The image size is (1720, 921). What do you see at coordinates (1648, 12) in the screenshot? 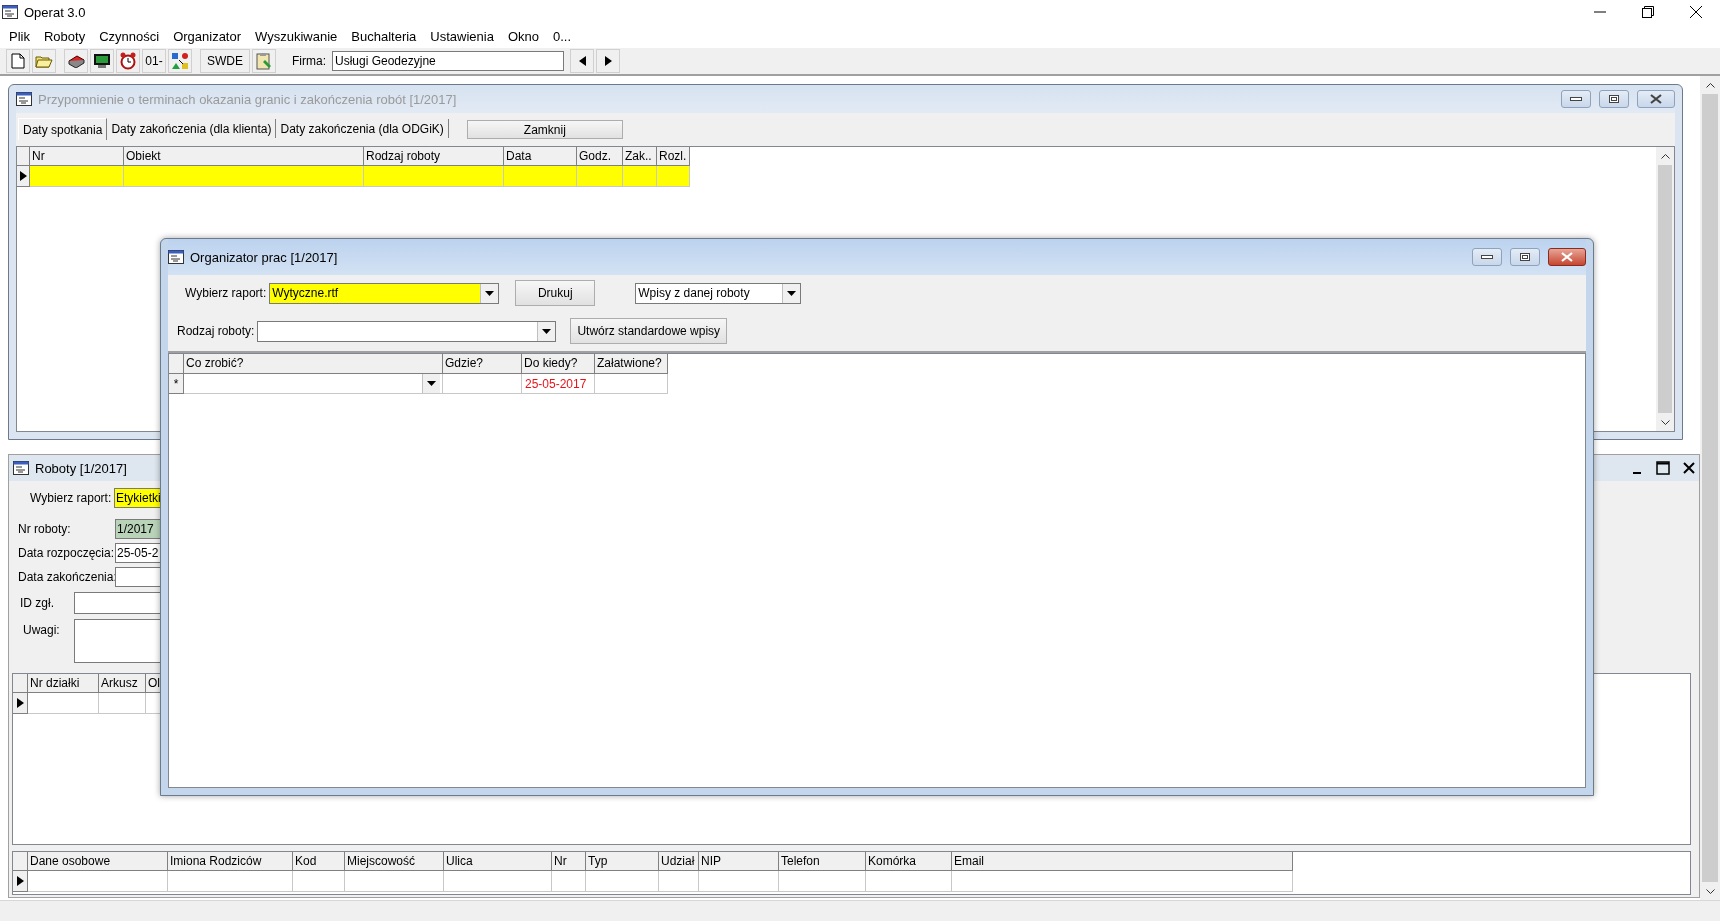
I see `restore-icon` at bounding box center [1648, 12].